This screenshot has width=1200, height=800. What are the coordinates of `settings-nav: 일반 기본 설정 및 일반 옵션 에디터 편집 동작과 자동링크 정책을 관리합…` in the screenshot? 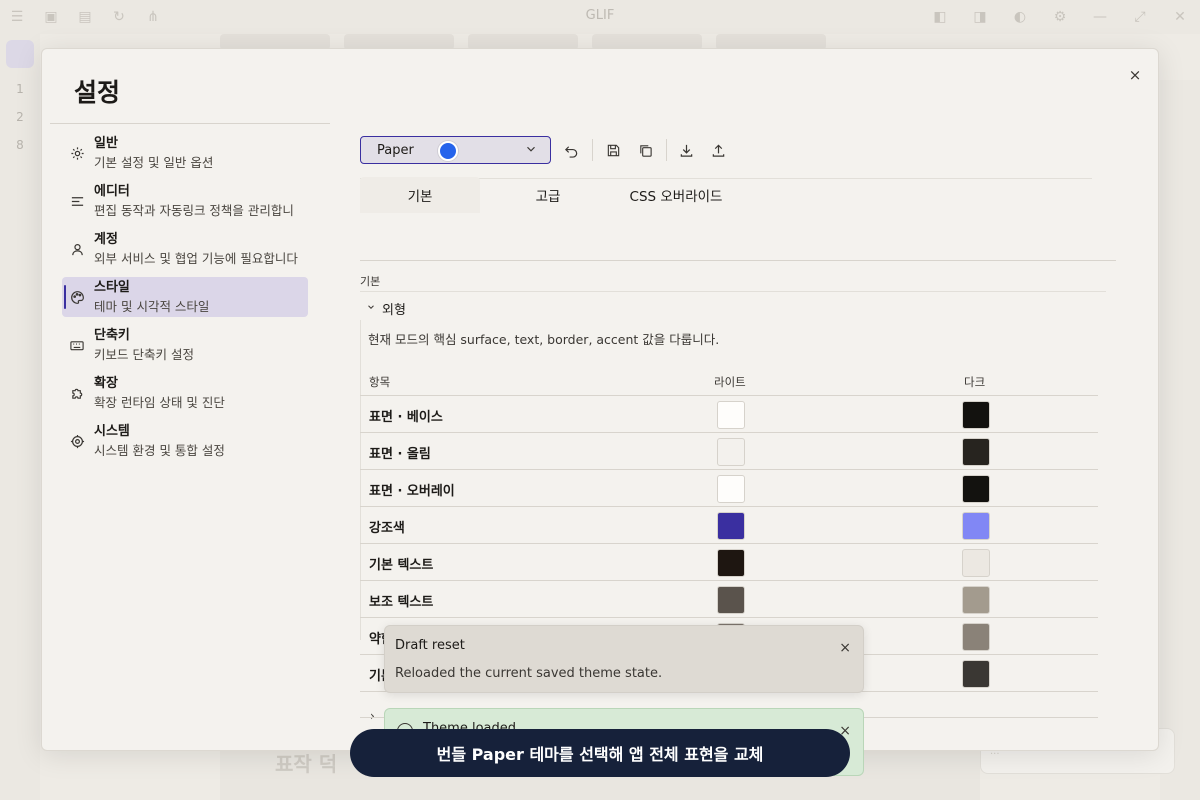 It's located at (185, 301).